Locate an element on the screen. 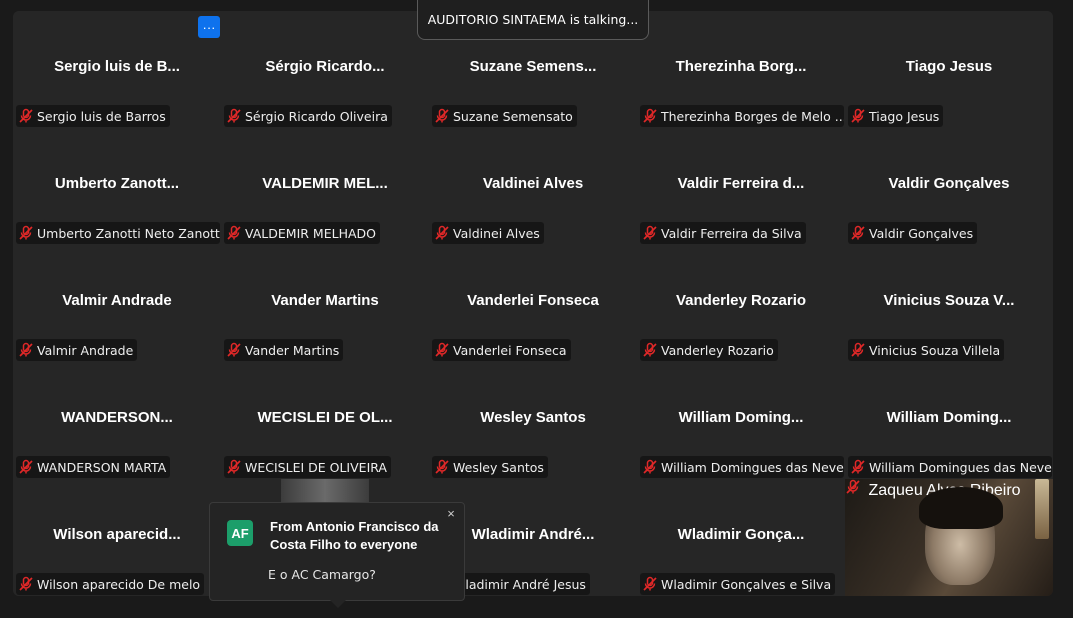  participant-name-label: Valdir Gonçalves is located at coordinates (913, 233).